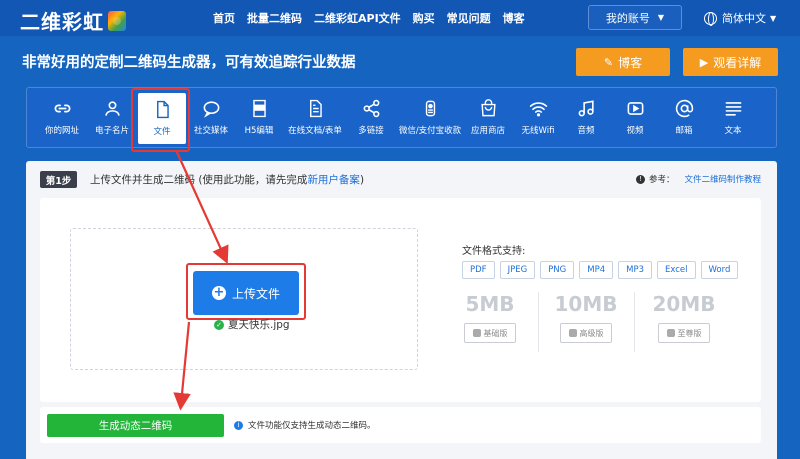  I want to click on html-icon, so click(259, 108).